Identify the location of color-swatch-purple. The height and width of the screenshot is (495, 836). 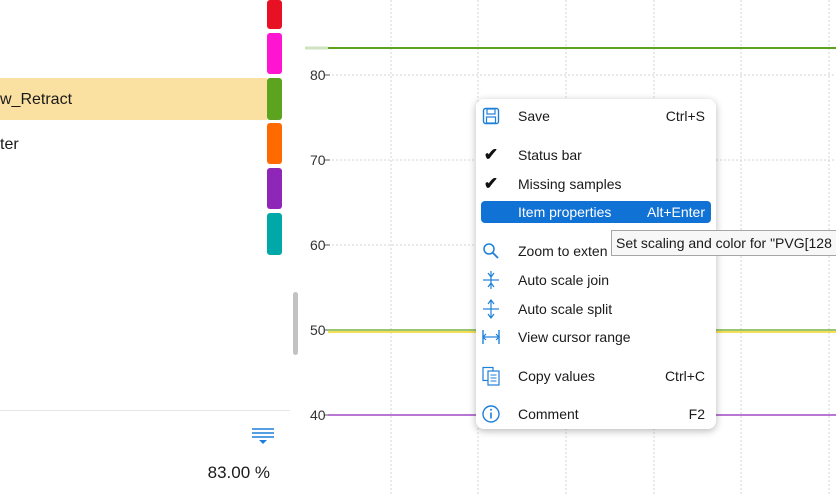
(274, 188).